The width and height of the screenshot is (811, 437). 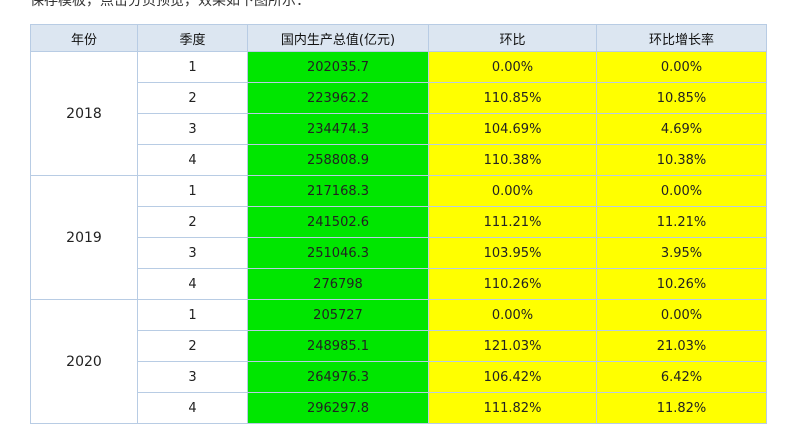 What do you see at coordinates (338, 160) in the screenshot?
I see `gdp-cell: 258808.9` at bounding box center [338, 160].